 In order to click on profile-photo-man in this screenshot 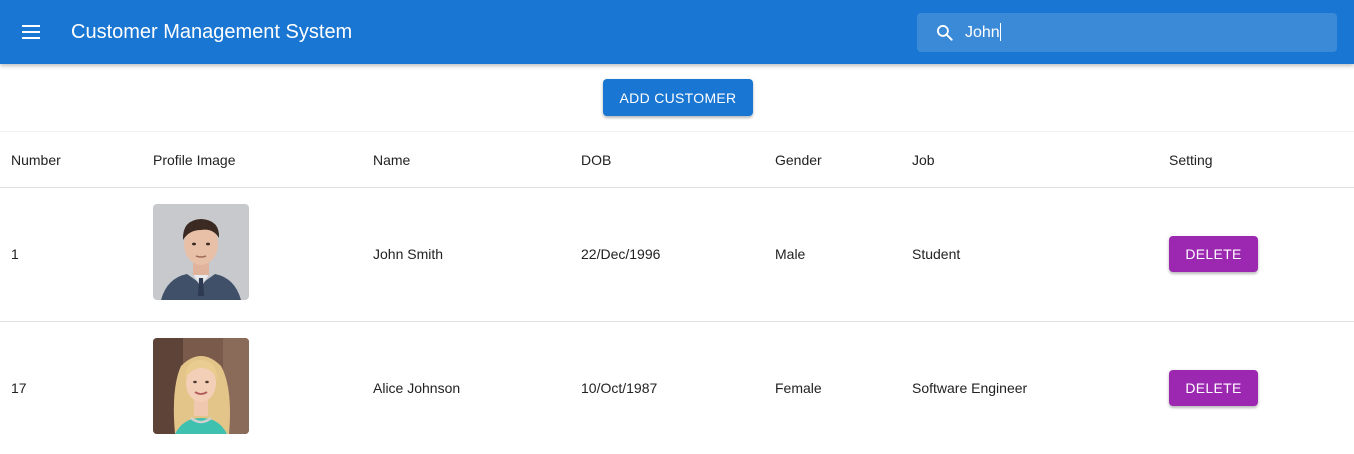, I will do `click(201, 252)`.